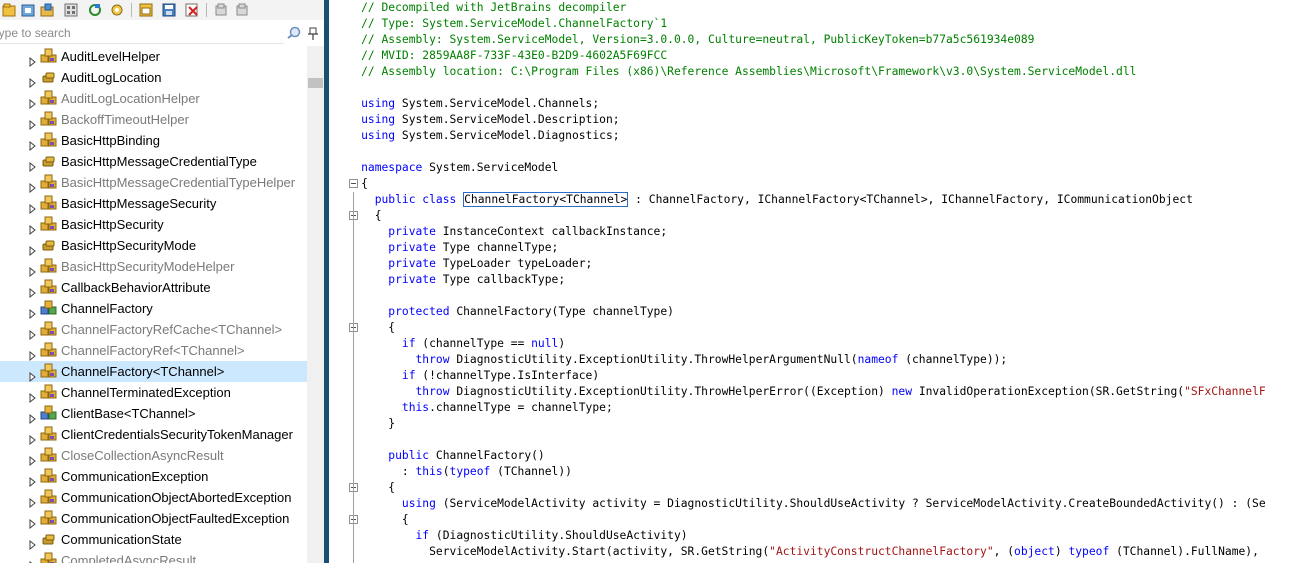  What do you see at coordinates (315, 304) in the screenshot?
I see `tree-scrollbar` at bounding box center [315, 304].